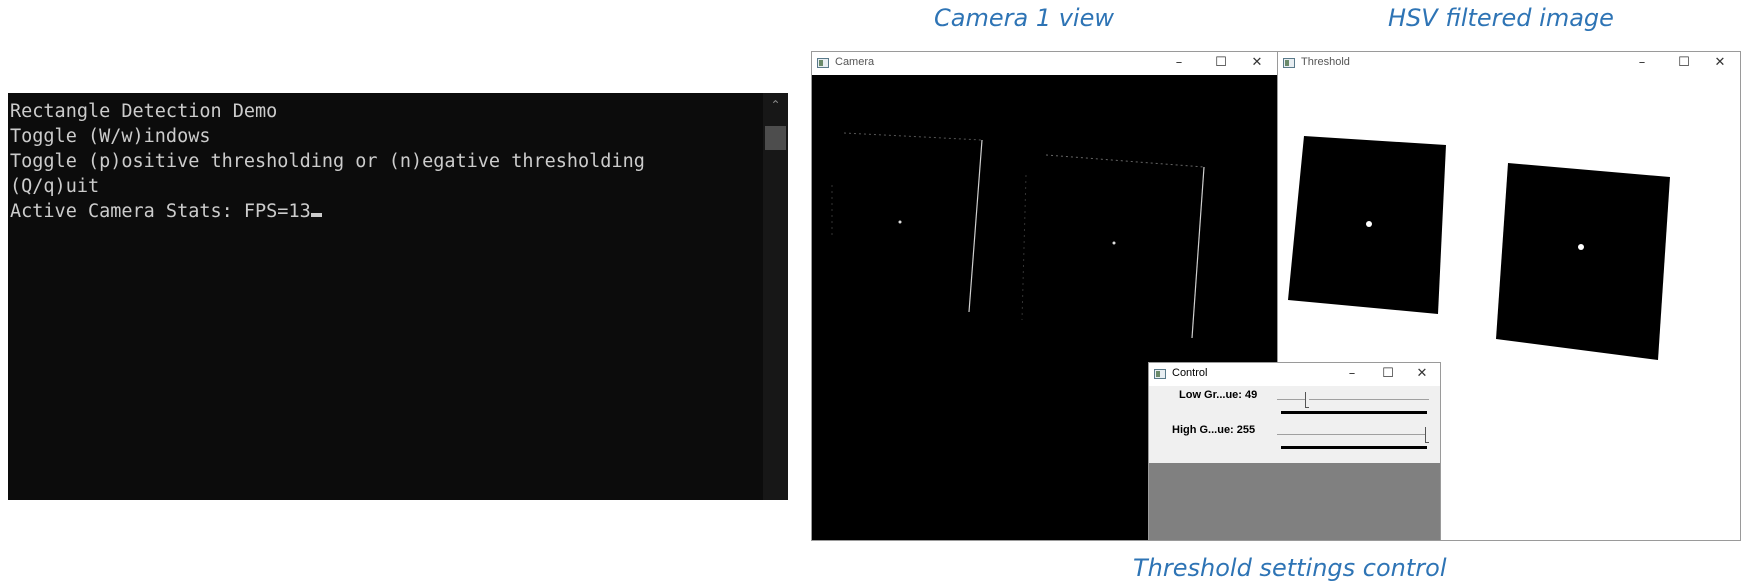 This screenshot has width=1742, height=583. What do you see at coordinates (1190, 373) in the screenshot?
I see `control-window-title: Control` at bounding box center [1190, 373].